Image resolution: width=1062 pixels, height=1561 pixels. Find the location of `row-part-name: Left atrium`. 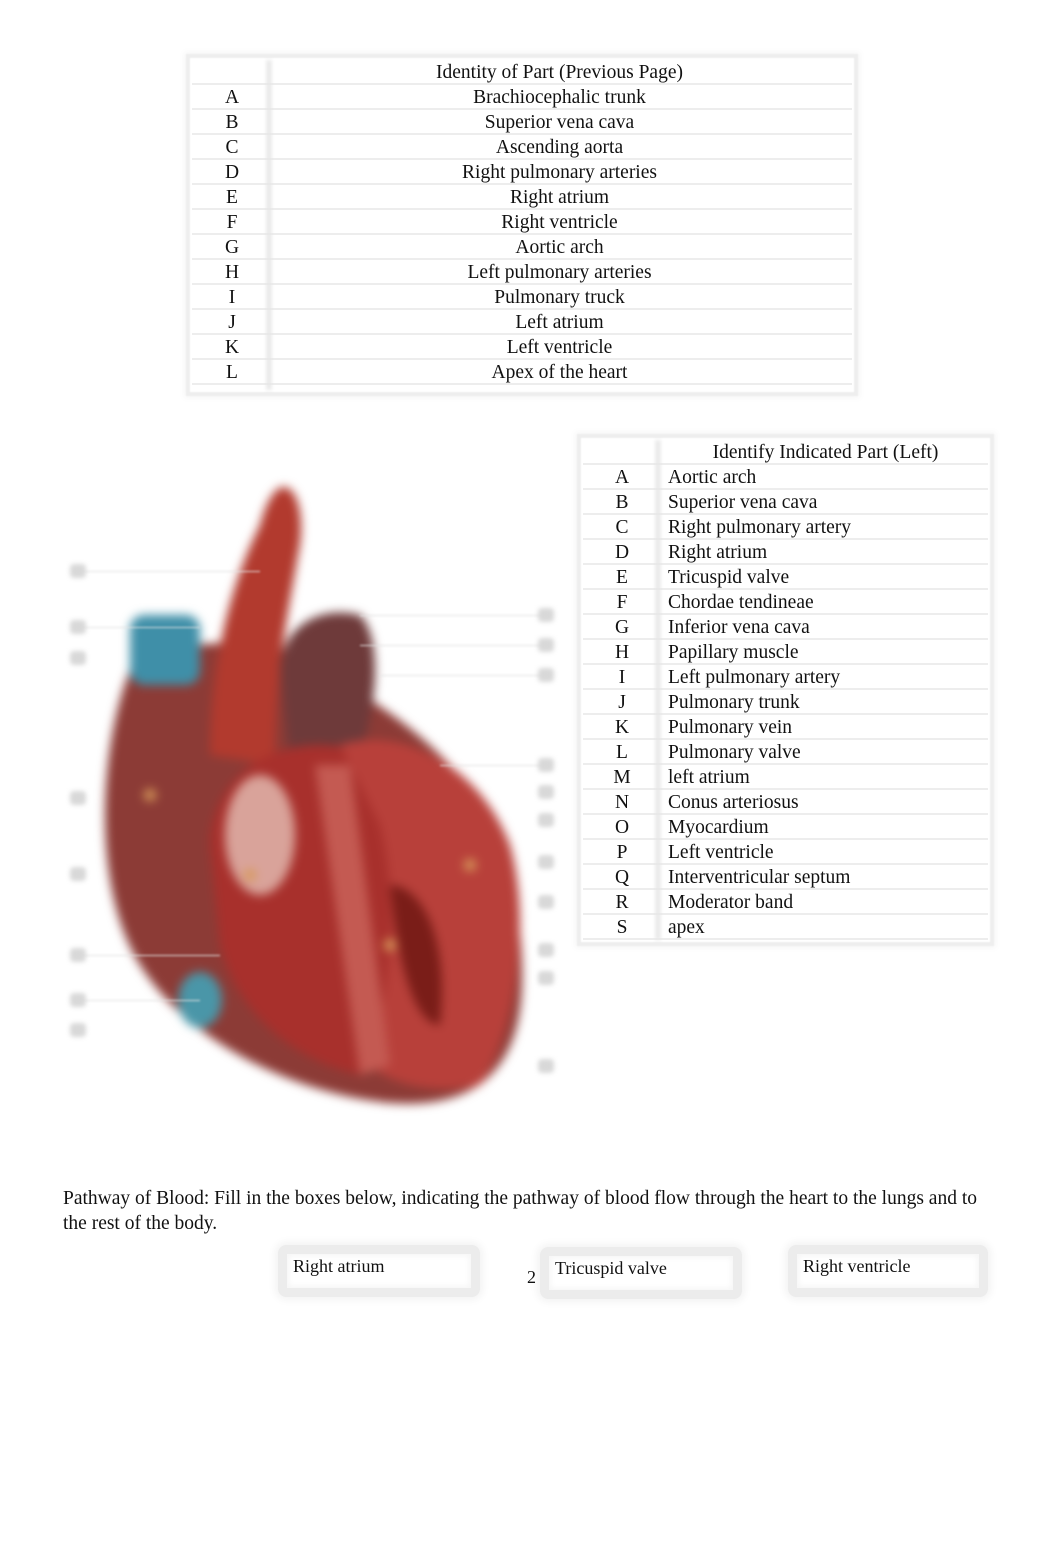

row-part-name: Left atrium is located at coordinates (559, 322).